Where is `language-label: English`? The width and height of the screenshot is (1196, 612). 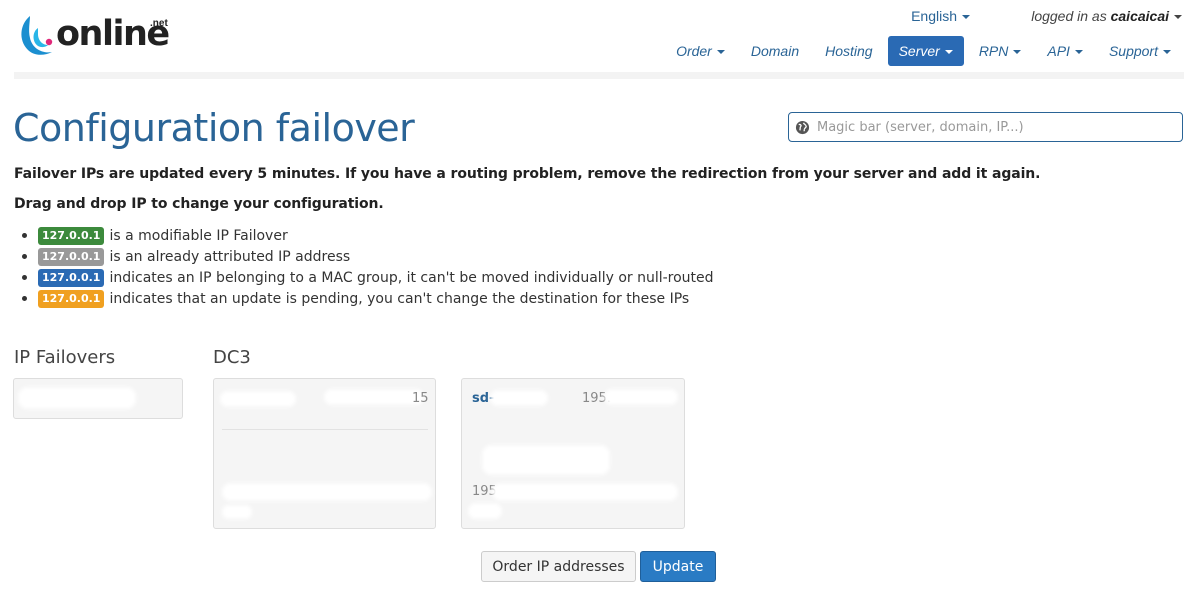 language-label: English is located at coordinates (934, 16).